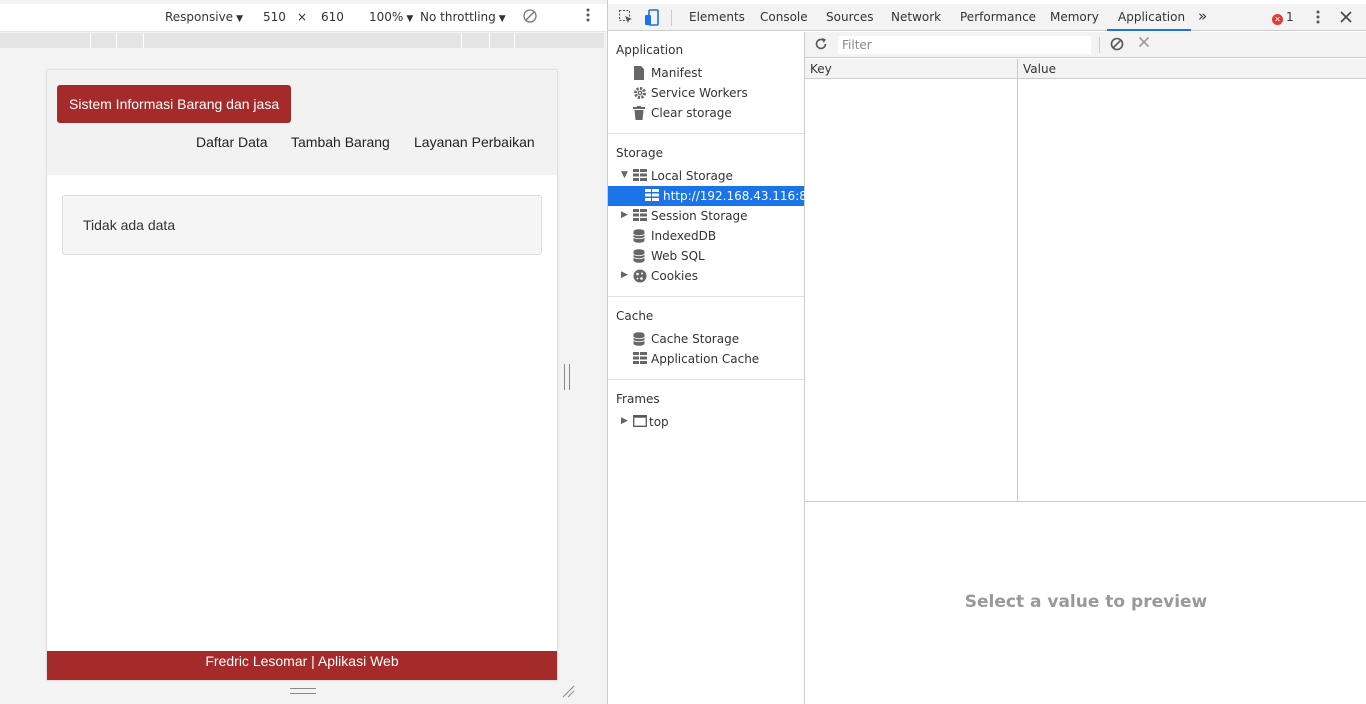 This screenshot has height=704, width=1366. What do you see at coordinates (624, 175) in the screenshot?
I see `expanded-arrow-icon: ▼` at bounding box center [624, 175].